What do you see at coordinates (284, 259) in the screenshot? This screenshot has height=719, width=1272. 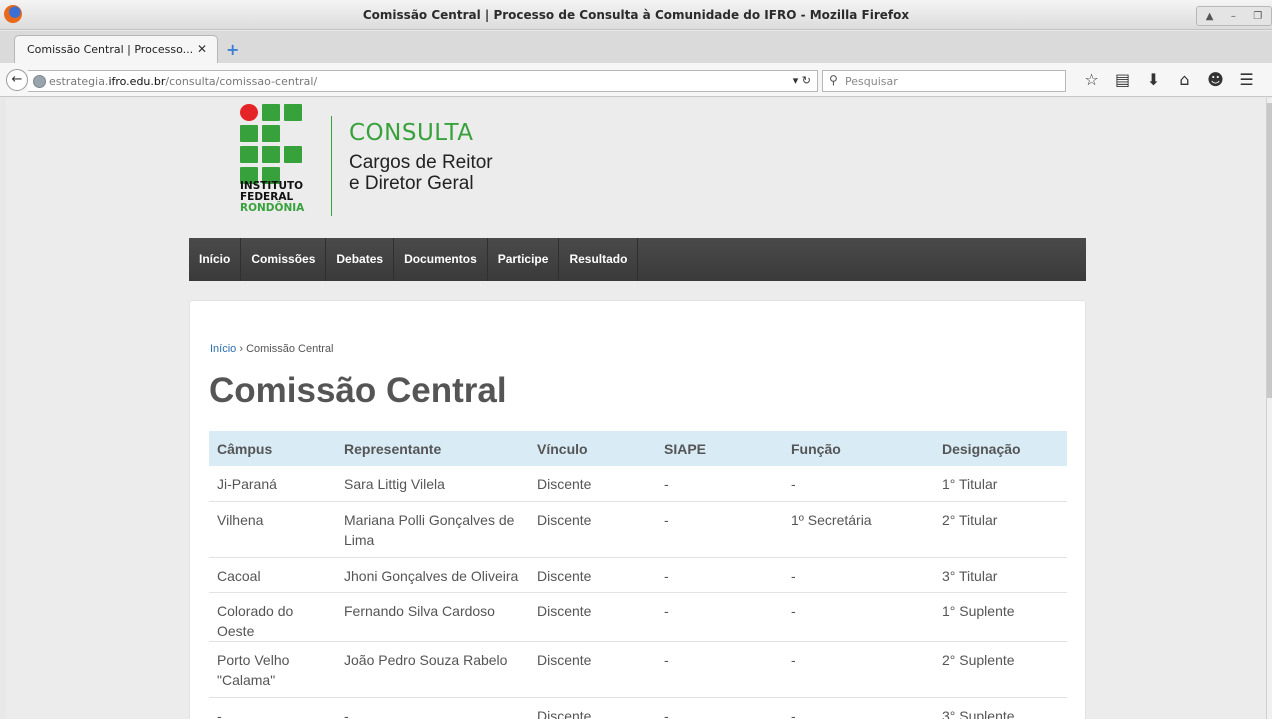 I see `nav-item-comissoes: Comissões` at bounding box center [284, 259].